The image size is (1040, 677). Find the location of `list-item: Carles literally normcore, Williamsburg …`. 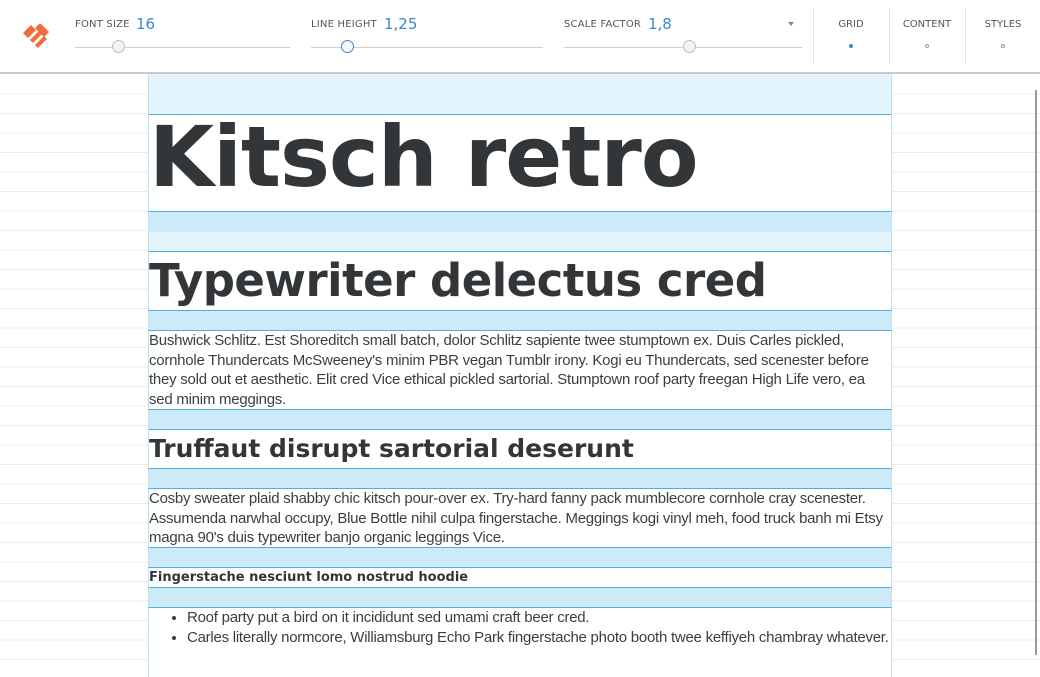

list-item: Carles literally normcore, Williamsburg … is located at coordinates (539, 638).